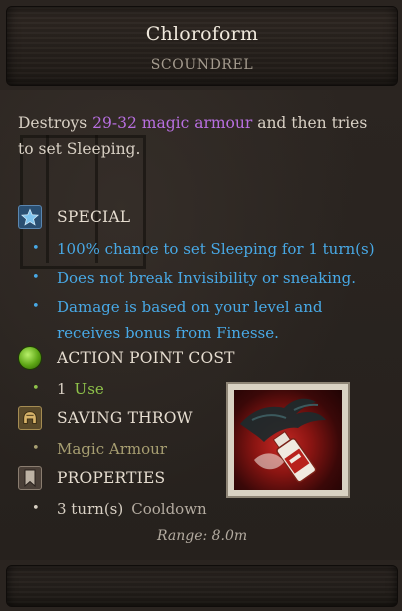 This screenshot has height=611, width=402. I want to click on saving-throw-value: Magic Armour, so click(112, 449).